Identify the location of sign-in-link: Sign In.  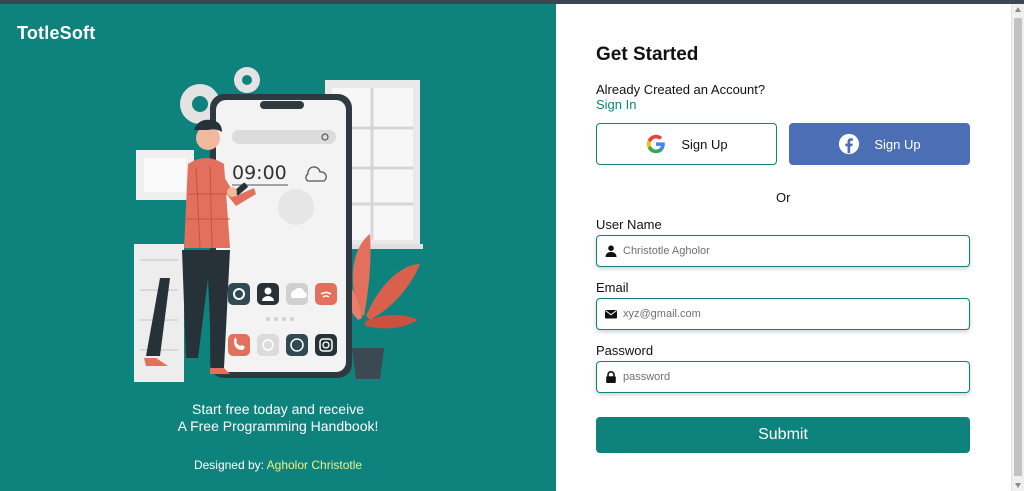
(616, 104).